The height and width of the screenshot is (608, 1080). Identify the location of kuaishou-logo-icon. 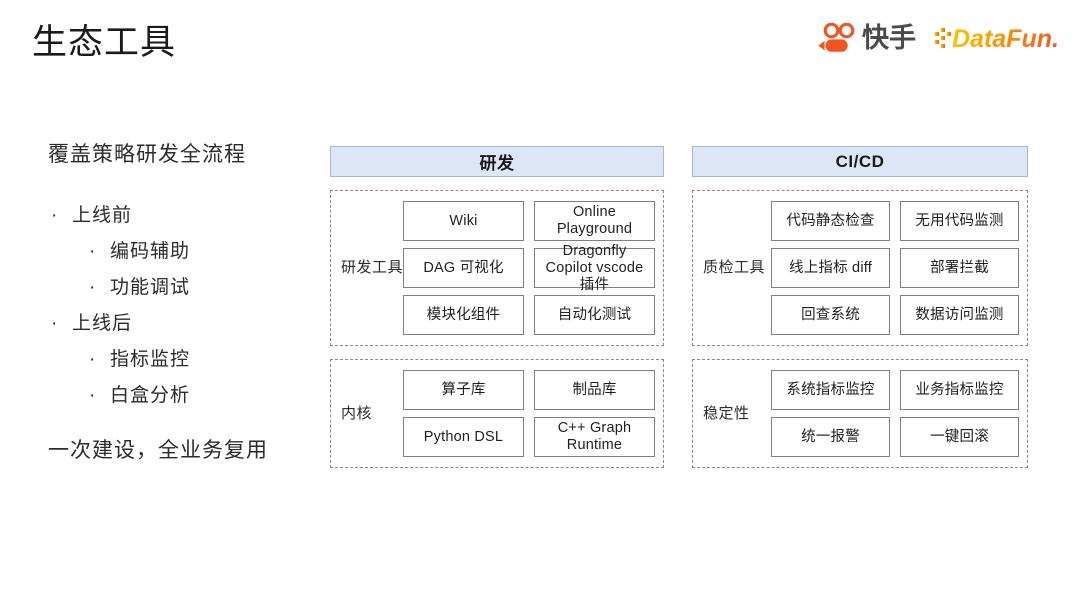
(836, 38).